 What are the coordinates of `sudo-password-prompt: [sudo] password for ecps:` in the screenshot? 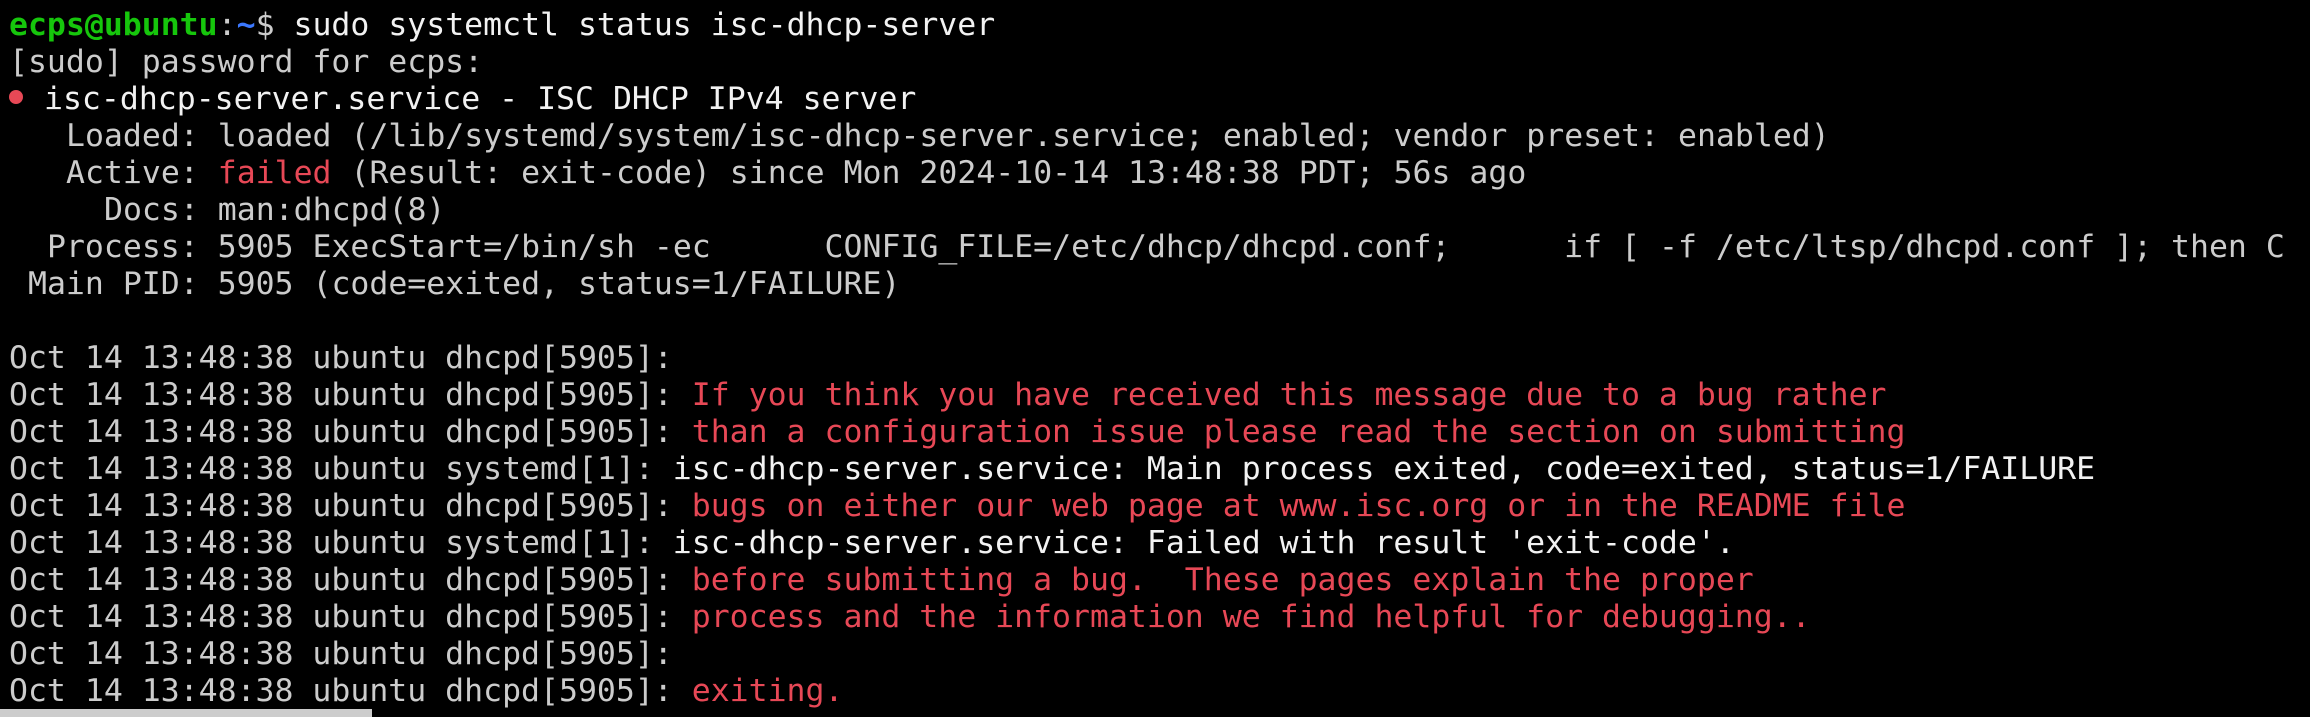 It's located at (246, 62).